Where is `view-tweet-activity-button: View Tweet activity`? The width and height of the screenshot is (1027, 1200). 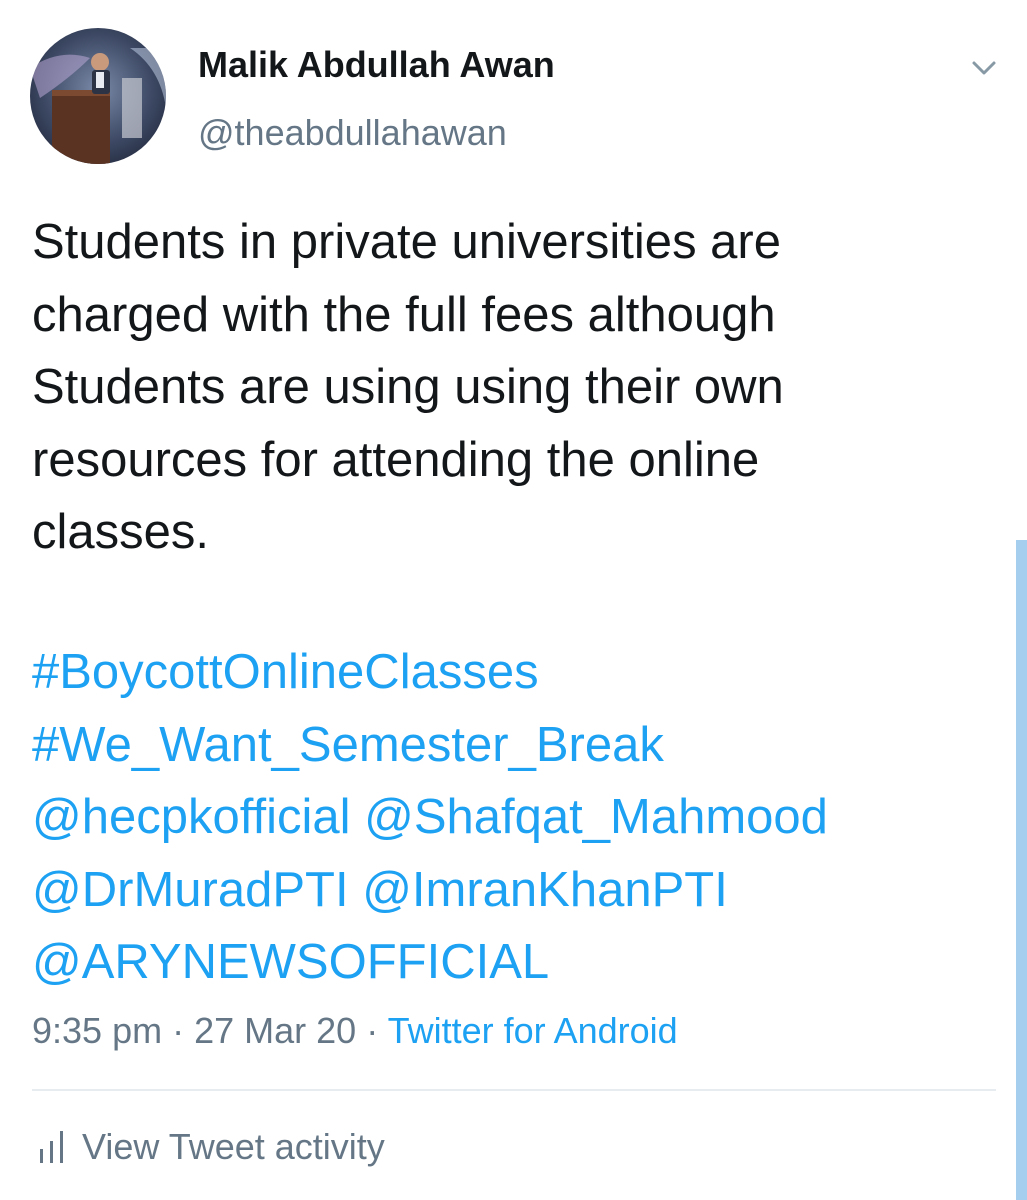
view-tweet-activity-button: View Tweet activity is located at coordinates (208, 1147).